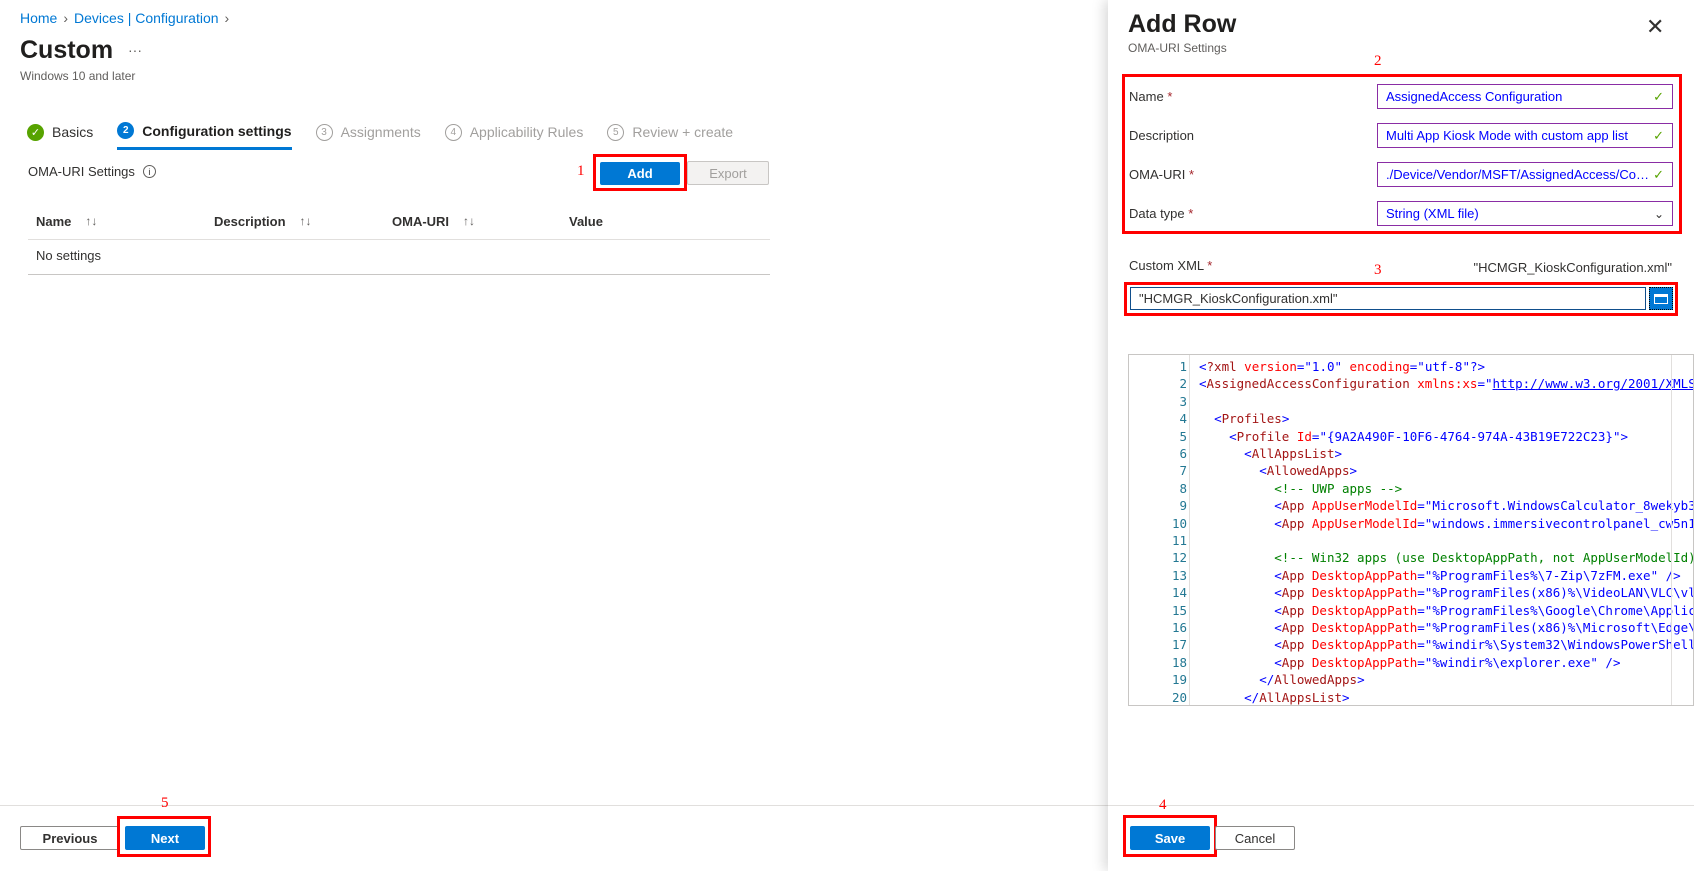 Image resolution: width=1694 pixels, height=871 pixels. What do you see at coordinates (1267, 680) in the screenshot?
I see `code-token: </` at bounding box center [1267, 680].